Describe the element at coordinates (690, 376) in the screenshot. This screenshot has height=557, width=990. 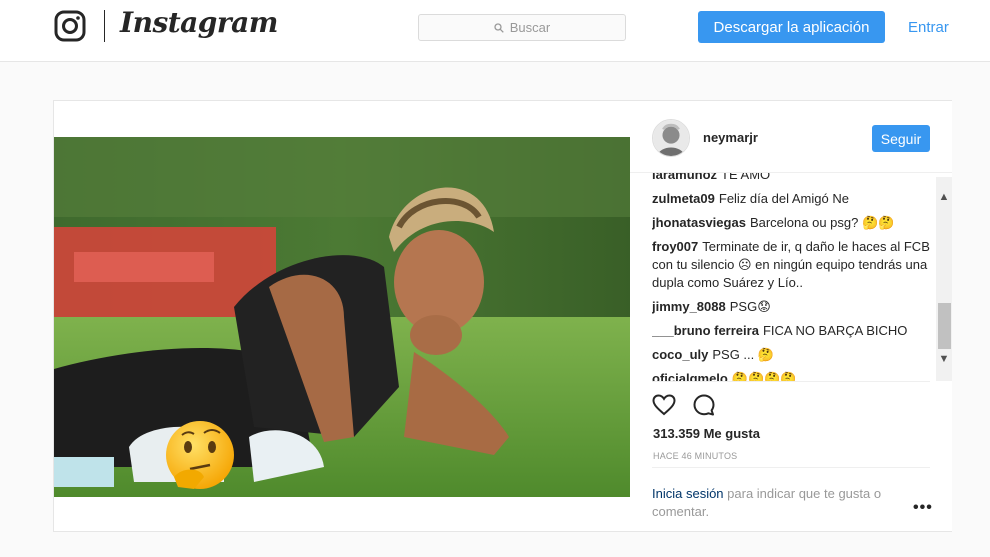
I see `comment-username: oficialgmelo` at that location.